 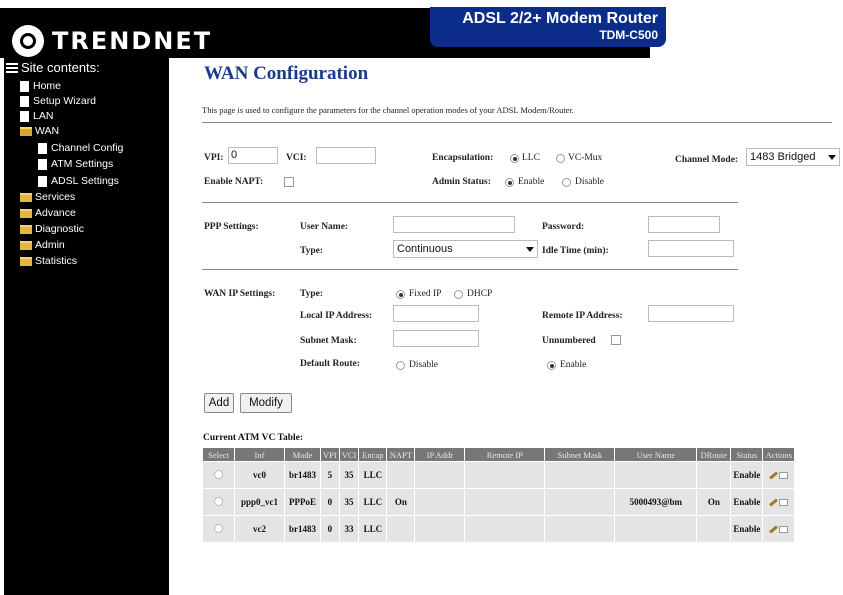 I want to click on sidebar-item-home: Home, so click(x=40, y=86).